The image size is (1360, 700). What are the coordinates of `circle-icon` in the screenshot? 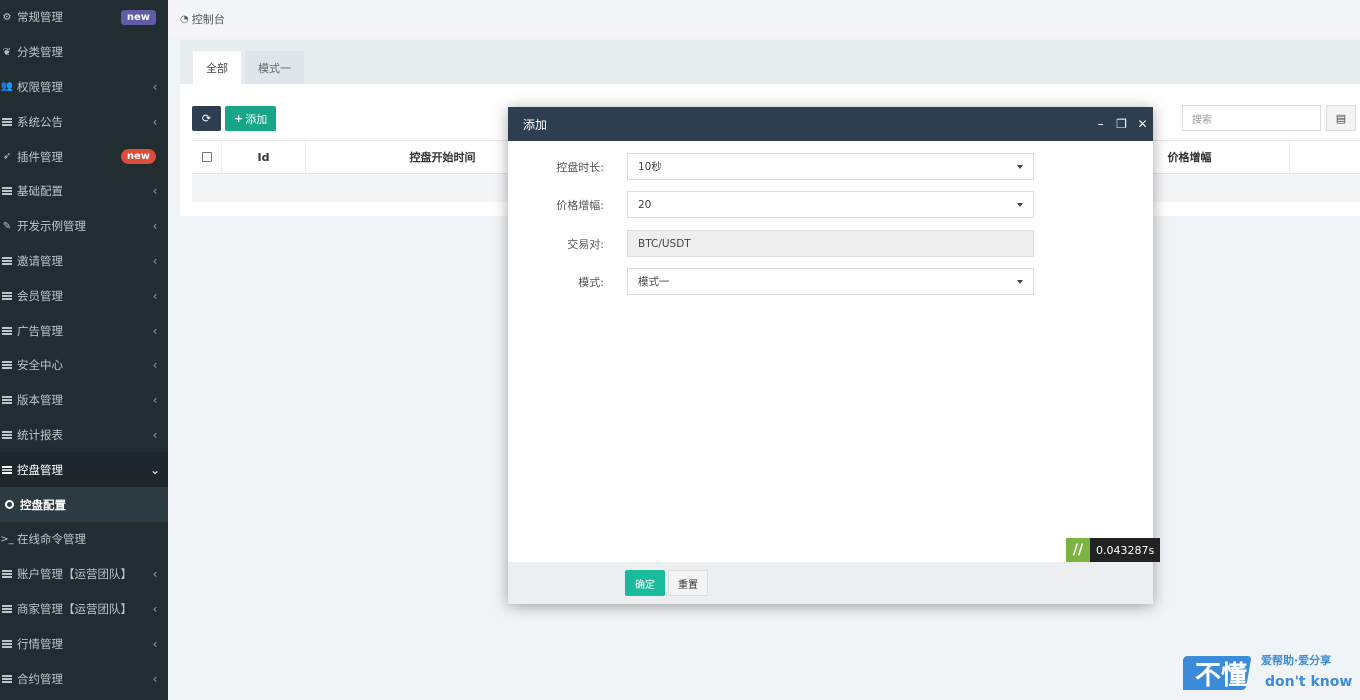 It's located at (9, 505).